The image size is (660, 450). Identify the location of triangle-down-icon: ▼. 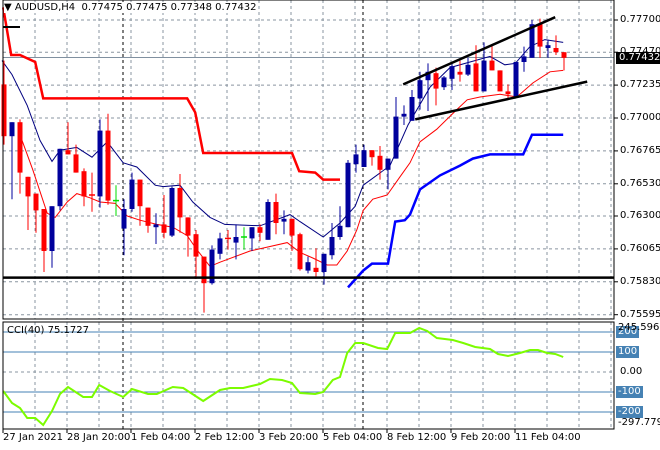
(9, 7).